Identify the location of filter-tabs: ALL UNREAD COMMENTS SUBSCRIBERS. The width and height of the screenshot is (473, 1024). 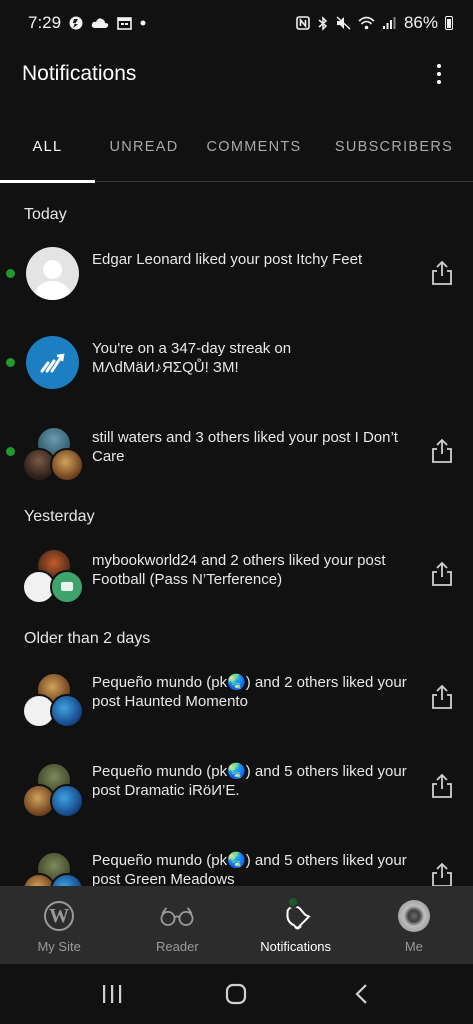
(236, 147).